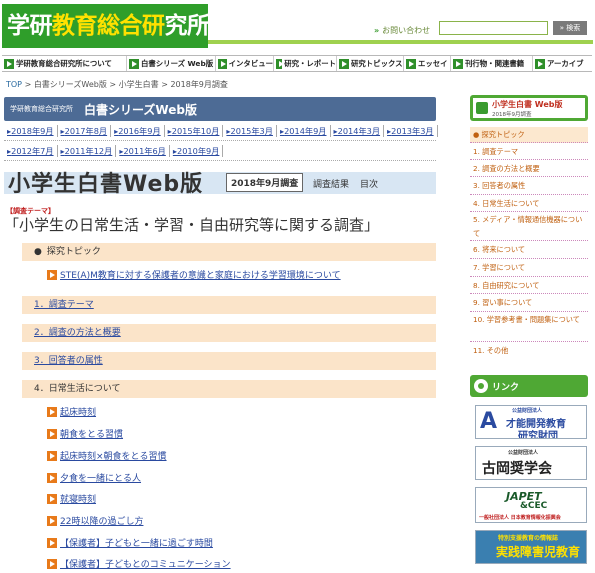  Describe the element at coordinates (305, 63) in the screenshot. I see `nav-research-report: 研究・レポート` at that location.